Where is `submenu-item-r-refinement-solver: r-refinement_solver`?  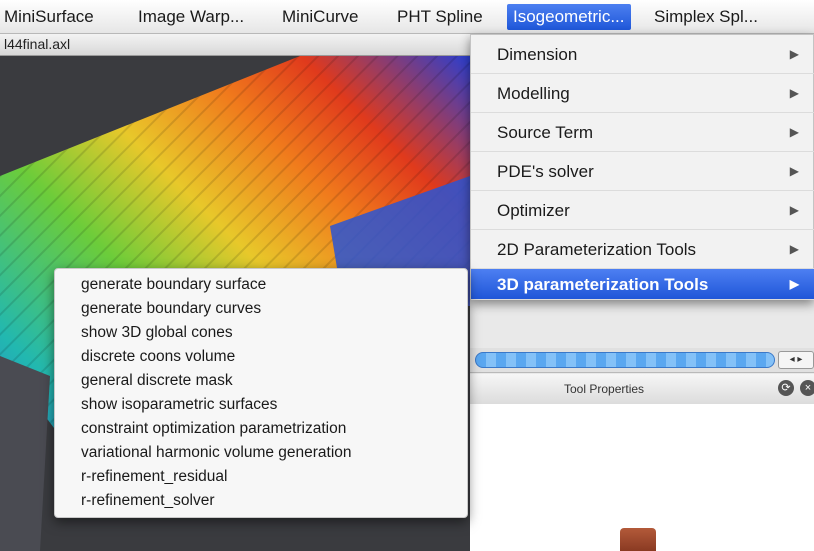 submenu-item-r-refinement-solver: r-refinement_solver is located at coordinates (148, 501).